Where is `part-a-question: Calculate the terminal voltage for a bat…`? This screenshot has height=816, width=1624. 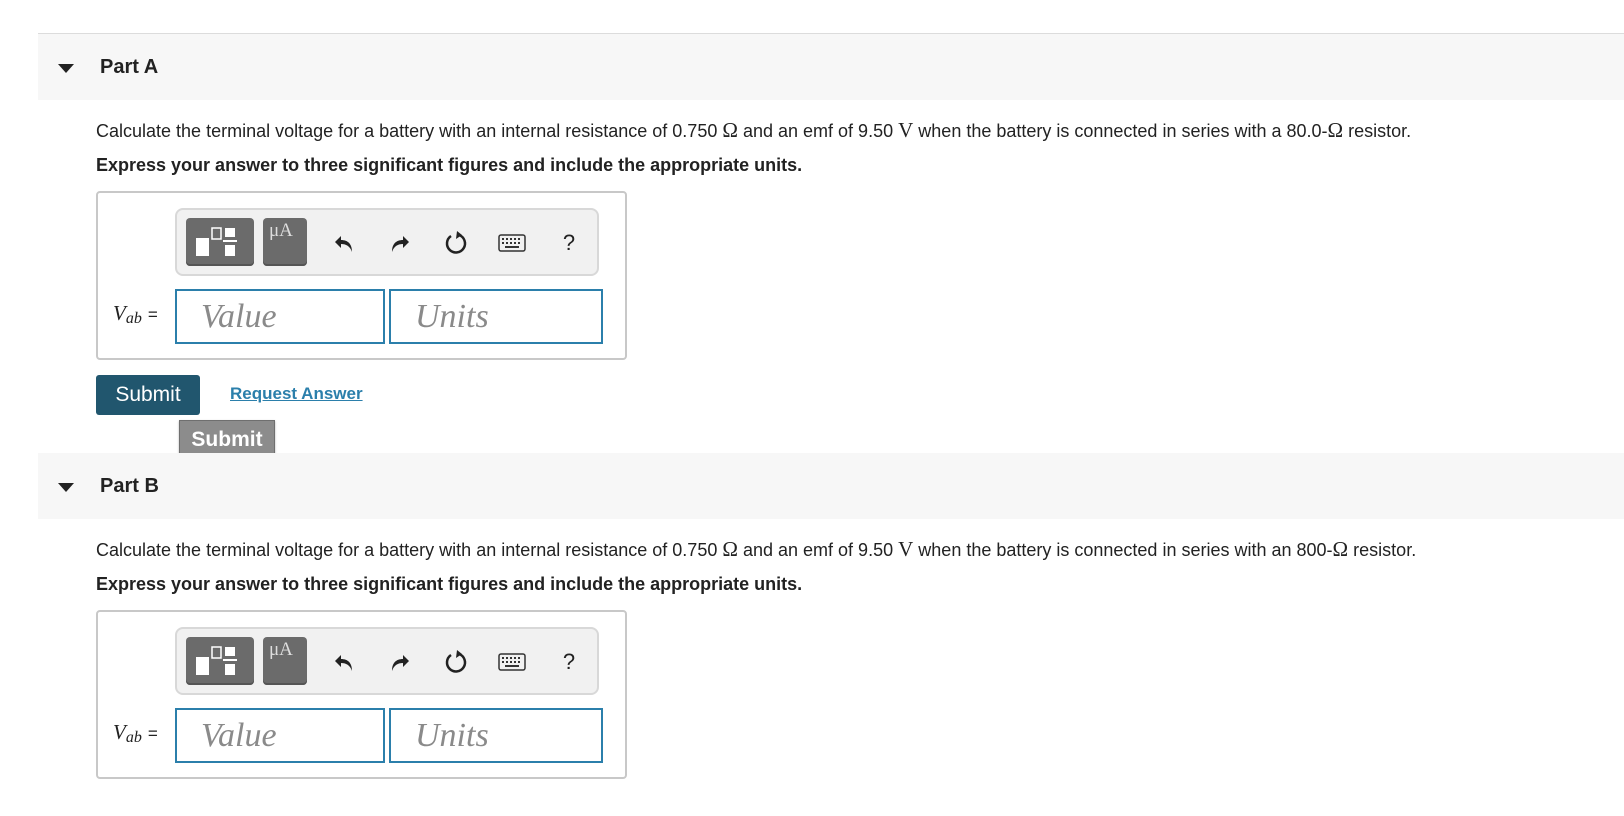 part-a-question: Calculate the terminal voltage for a bat… is located at coordinates (754, 130).